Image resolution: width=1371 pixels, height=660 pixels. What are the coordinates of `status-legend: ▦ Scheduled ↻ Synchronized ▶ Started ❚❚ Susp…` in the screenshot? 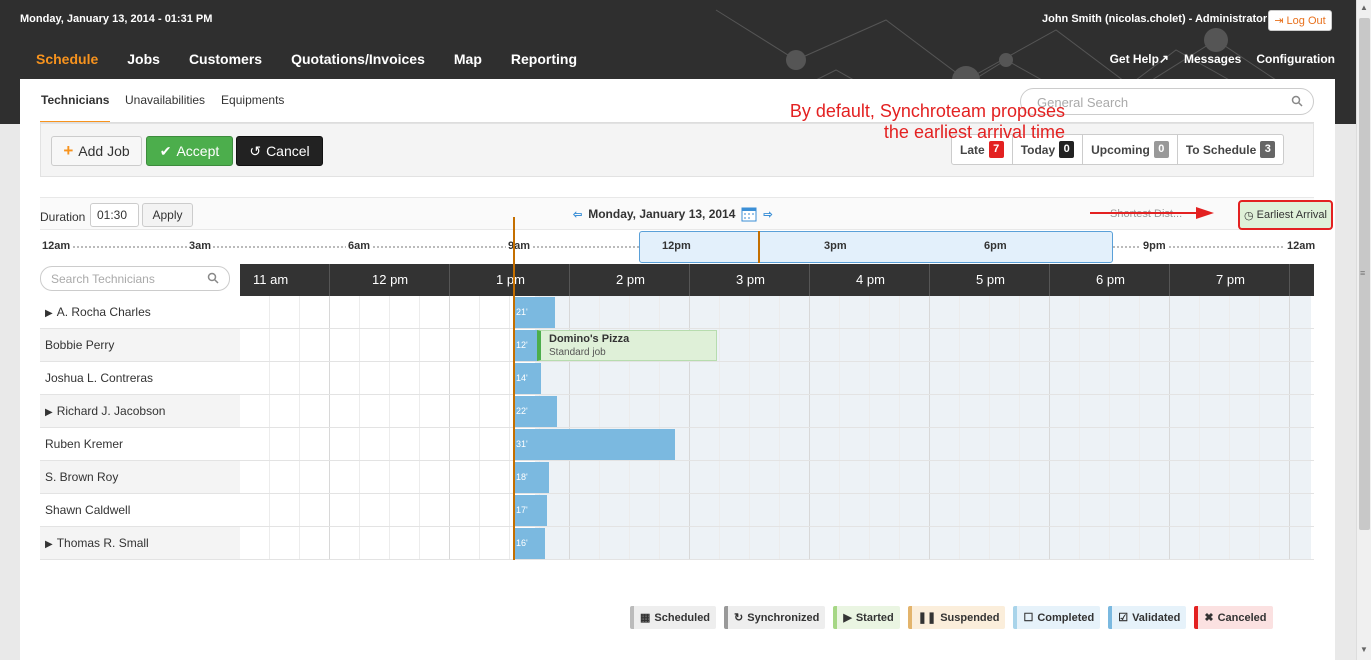 It's located at (951, 617).